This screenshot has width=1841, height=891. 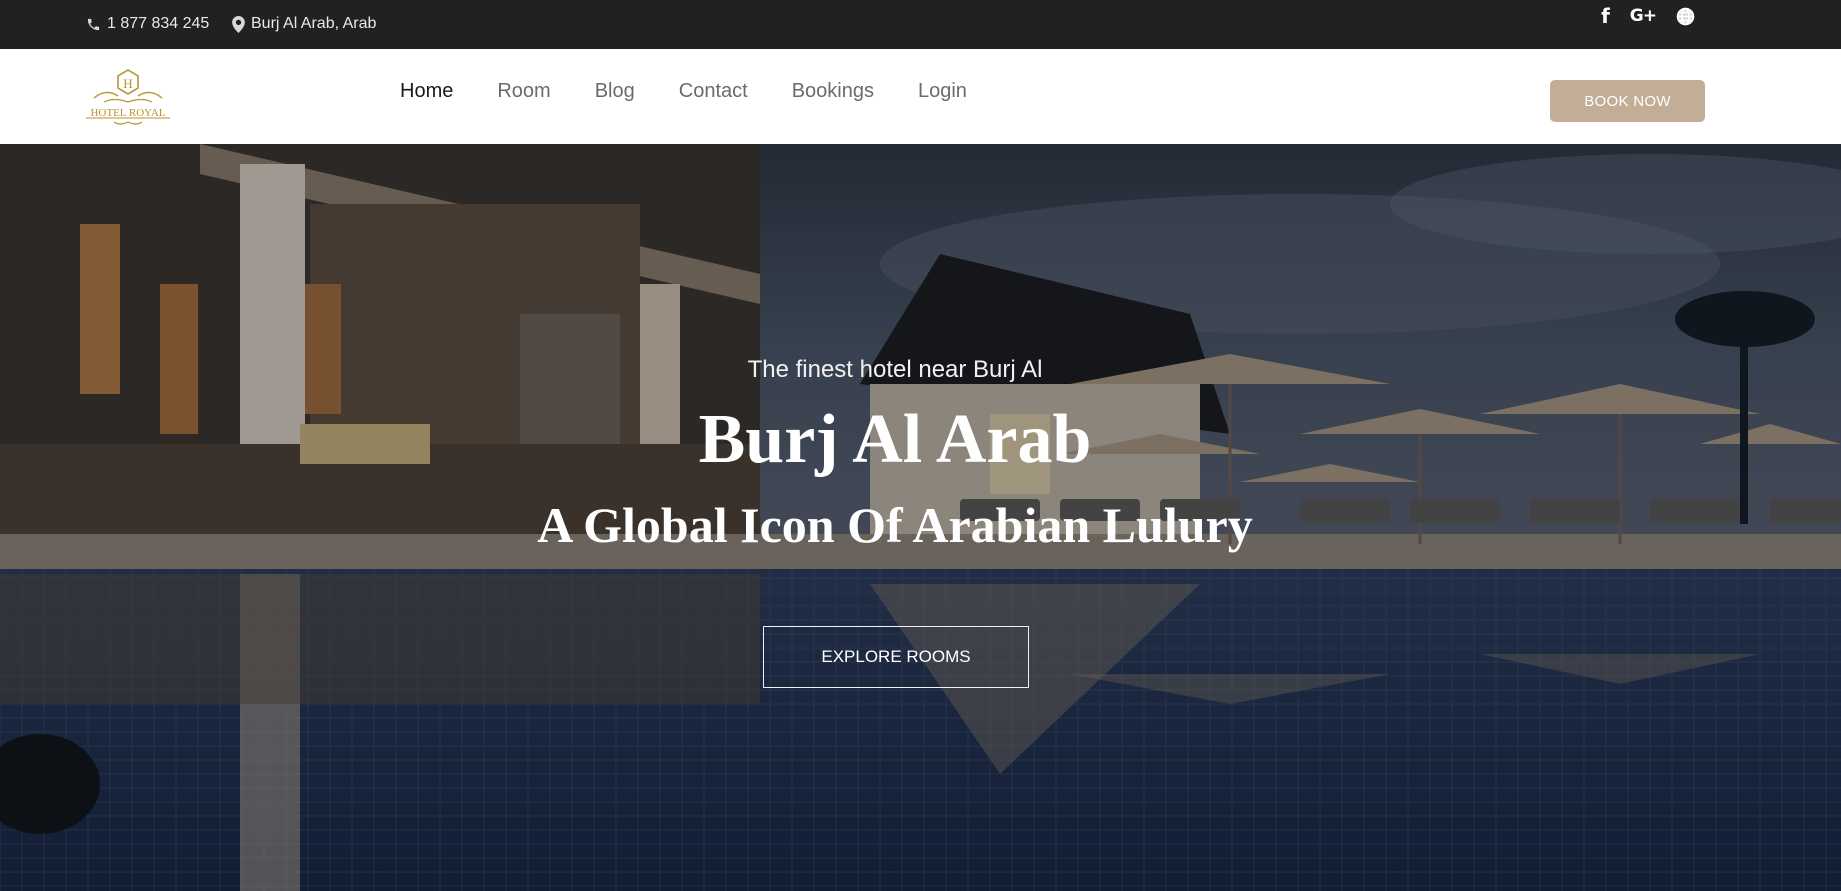 What do you see at coordinates (833, 91) in the screenshot?
I see `nav-bookings: Bookings` at bounding box center [833, 91].